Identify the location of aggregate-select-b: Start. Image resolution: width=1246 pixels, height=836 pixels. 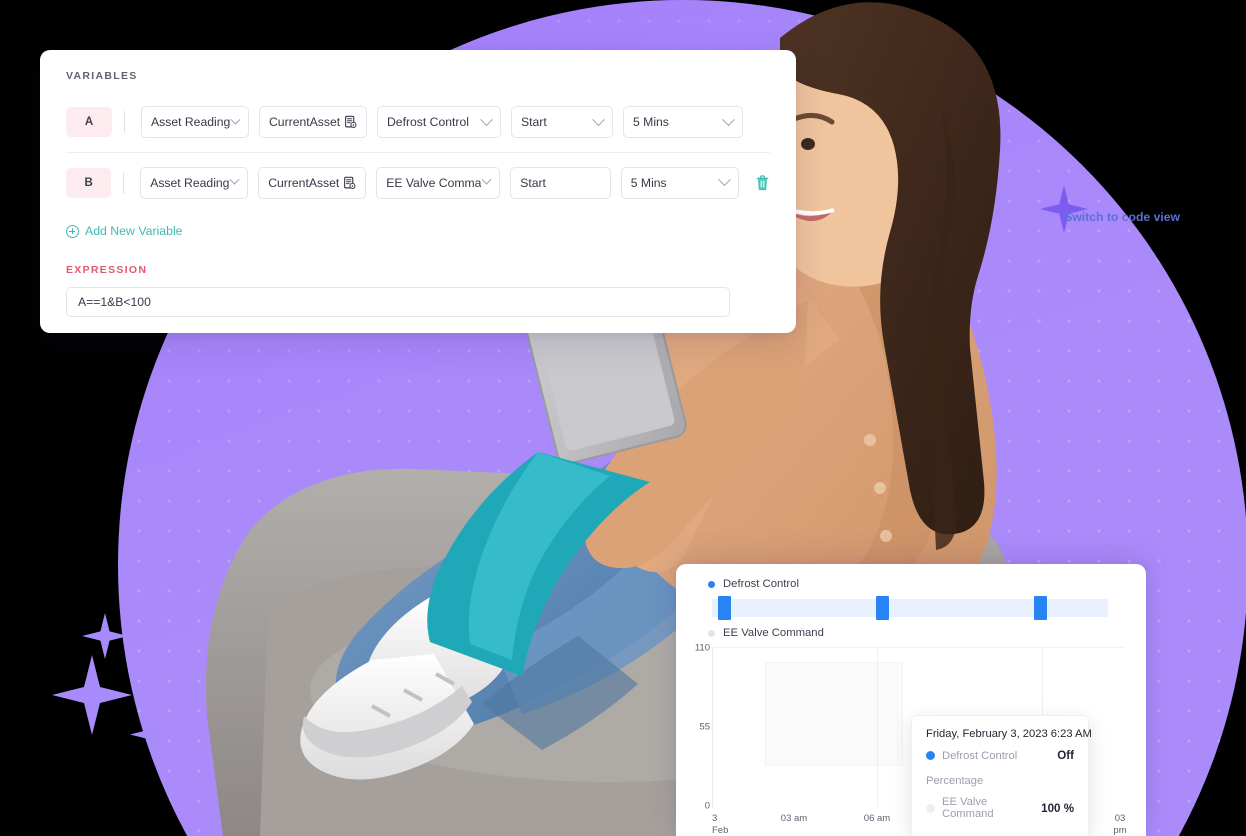
(560, 182).